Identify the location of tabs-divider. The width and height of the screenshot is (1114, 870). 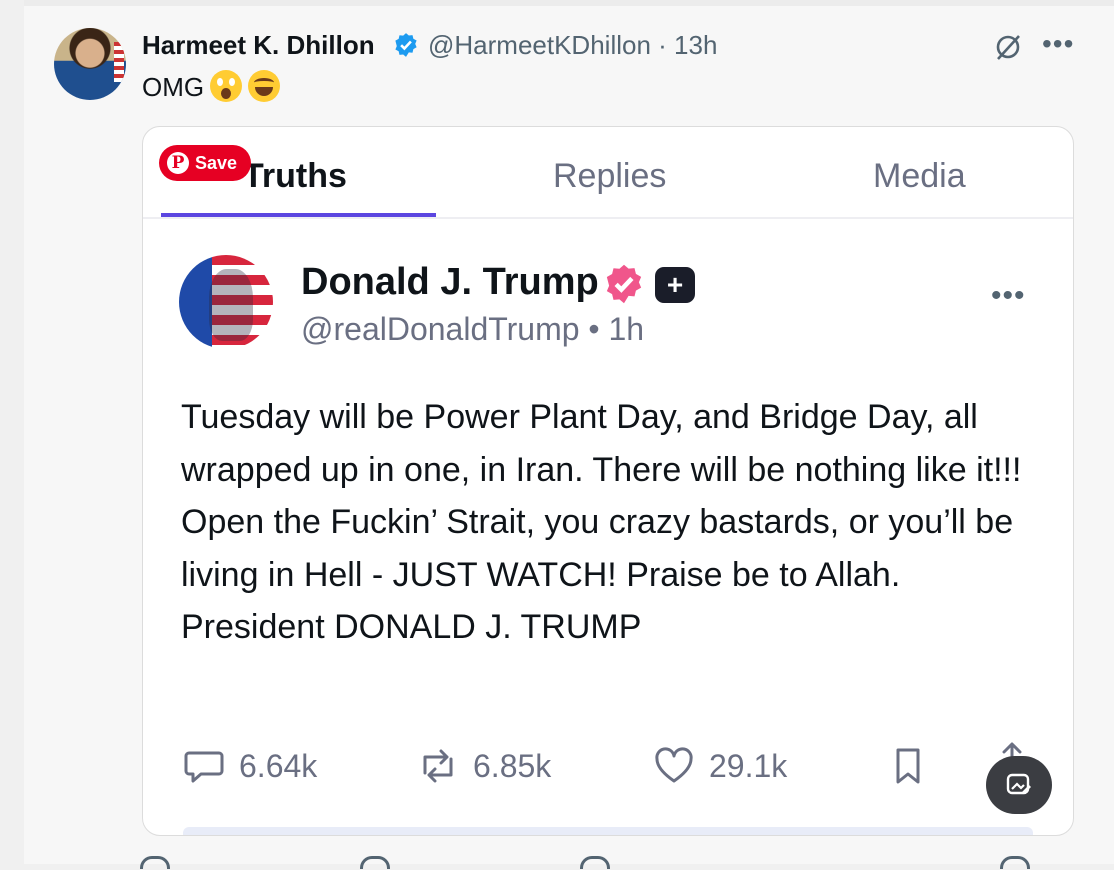
(608, 218).